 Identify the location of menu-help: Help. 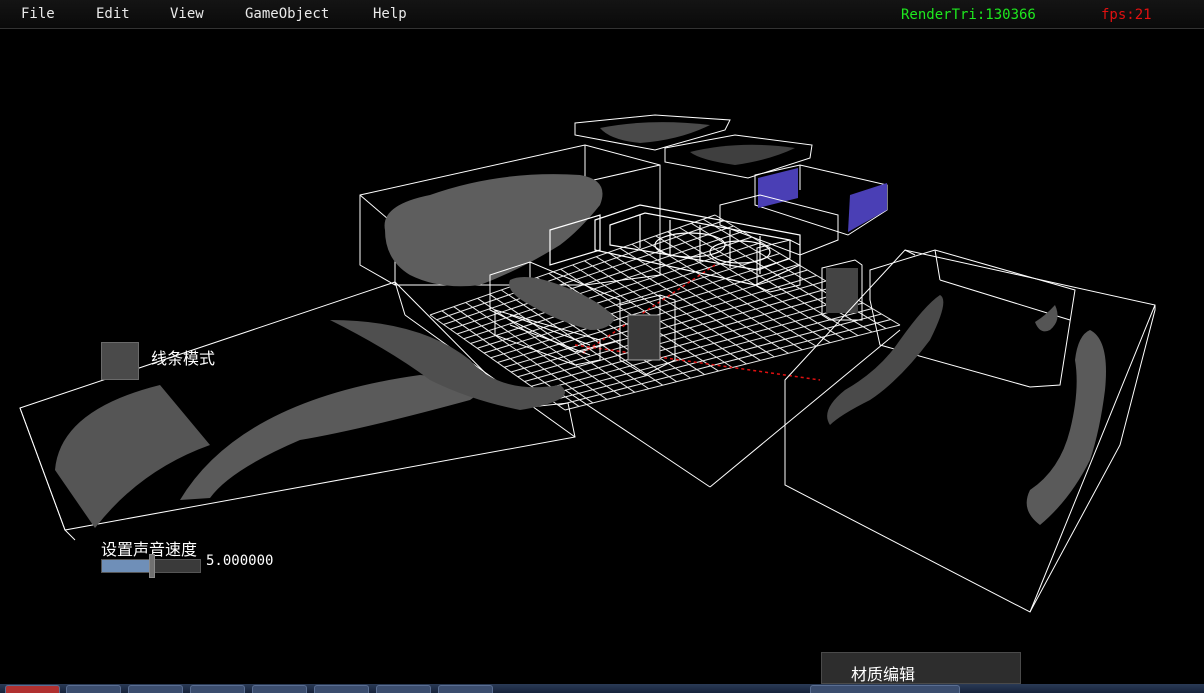
(390, 14).